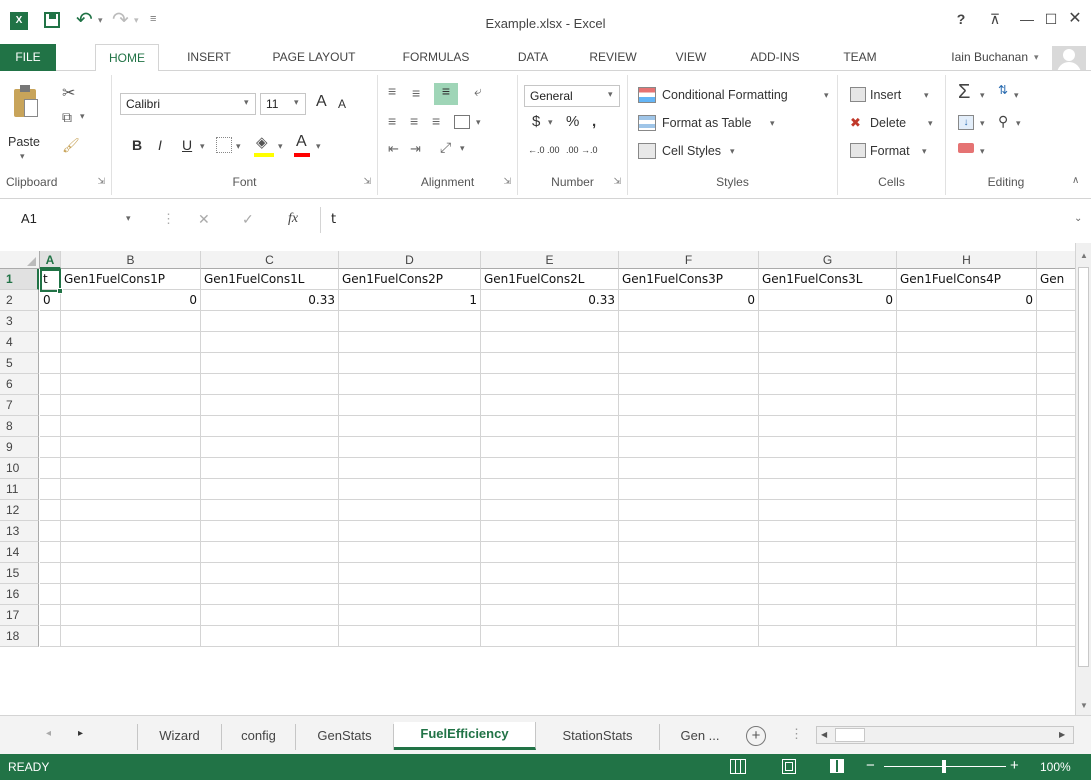 The width and height of the screenshot is (1091, 780). Describe the element at coordinates (691, 57) in the screenshot. I see `tab-view: VIEW` at that location.